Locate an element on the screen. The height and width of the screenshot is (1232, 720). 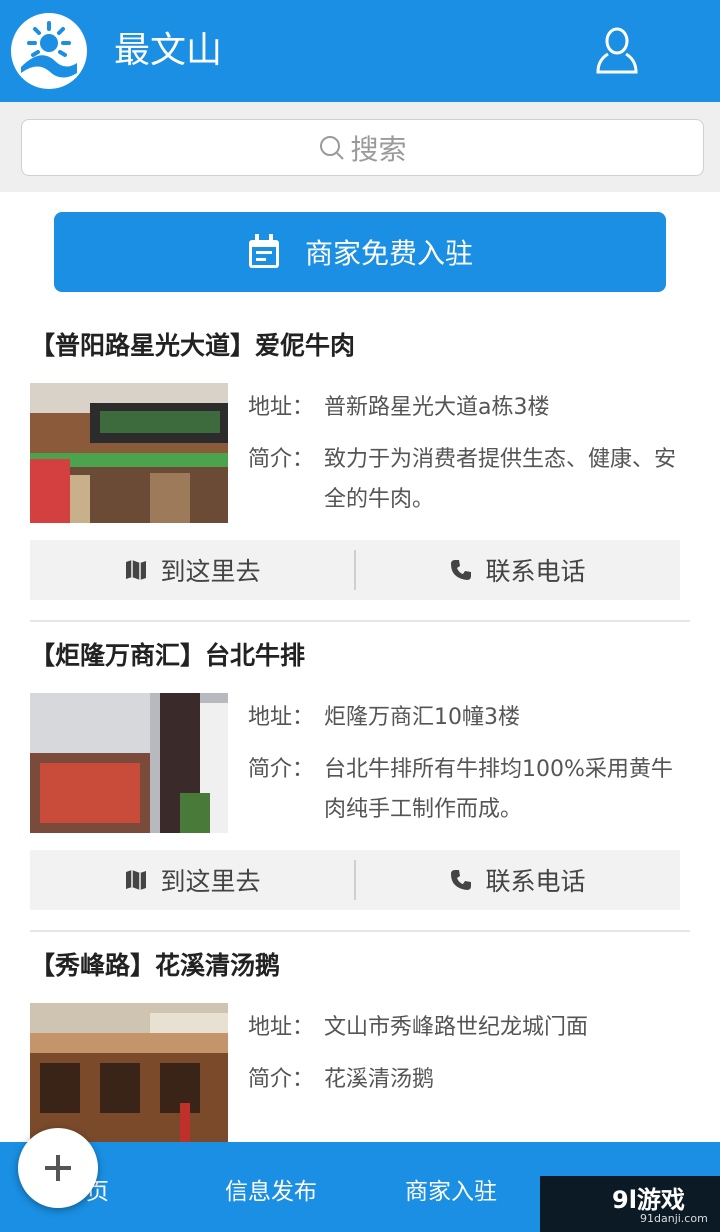
watermark: 9l游戏 91danji.com is located at coordinates (630, 1204).